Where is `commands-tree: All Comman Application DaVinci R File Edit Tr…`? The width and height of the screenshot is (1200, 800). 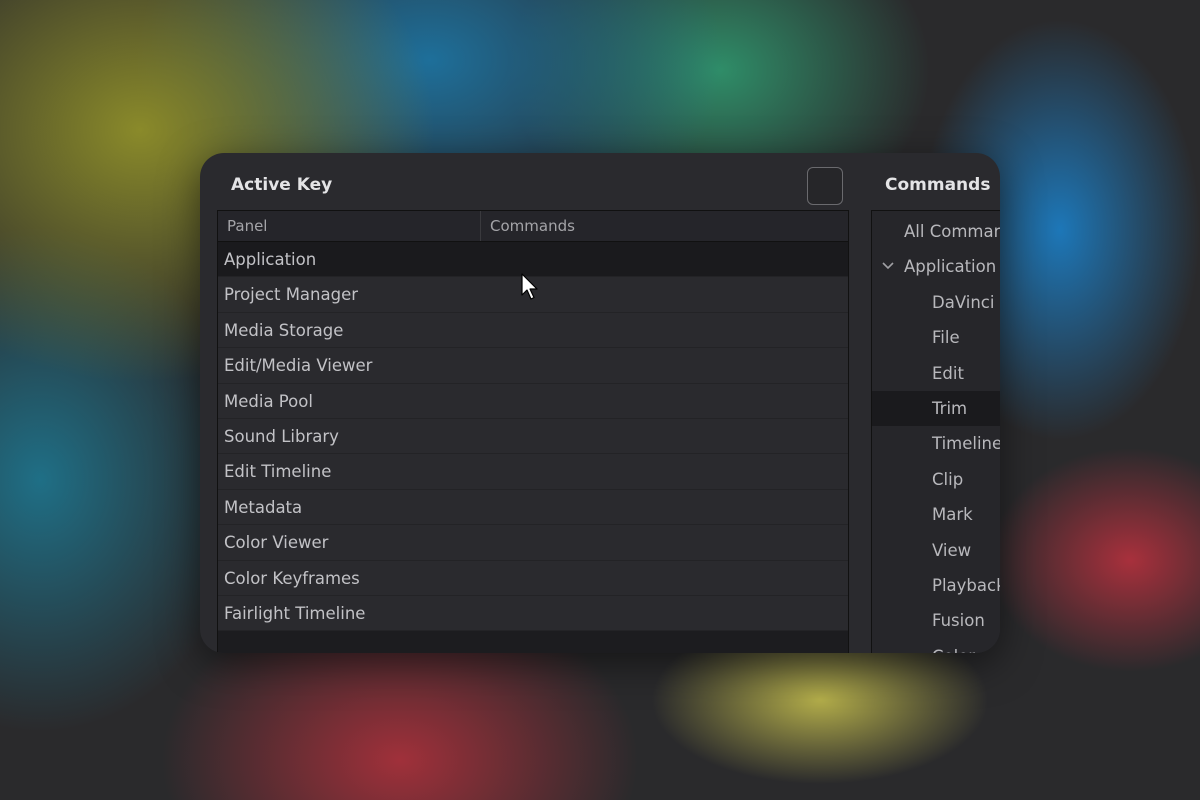
commands-tree: All Comman Application DaVinci R File Edit Tr… is located at coordinates (935, 431).